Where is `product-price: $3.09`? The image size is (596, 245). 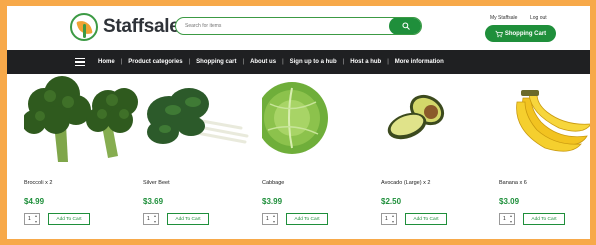
product-price: $3.09 is located at coordinates (509, 201).